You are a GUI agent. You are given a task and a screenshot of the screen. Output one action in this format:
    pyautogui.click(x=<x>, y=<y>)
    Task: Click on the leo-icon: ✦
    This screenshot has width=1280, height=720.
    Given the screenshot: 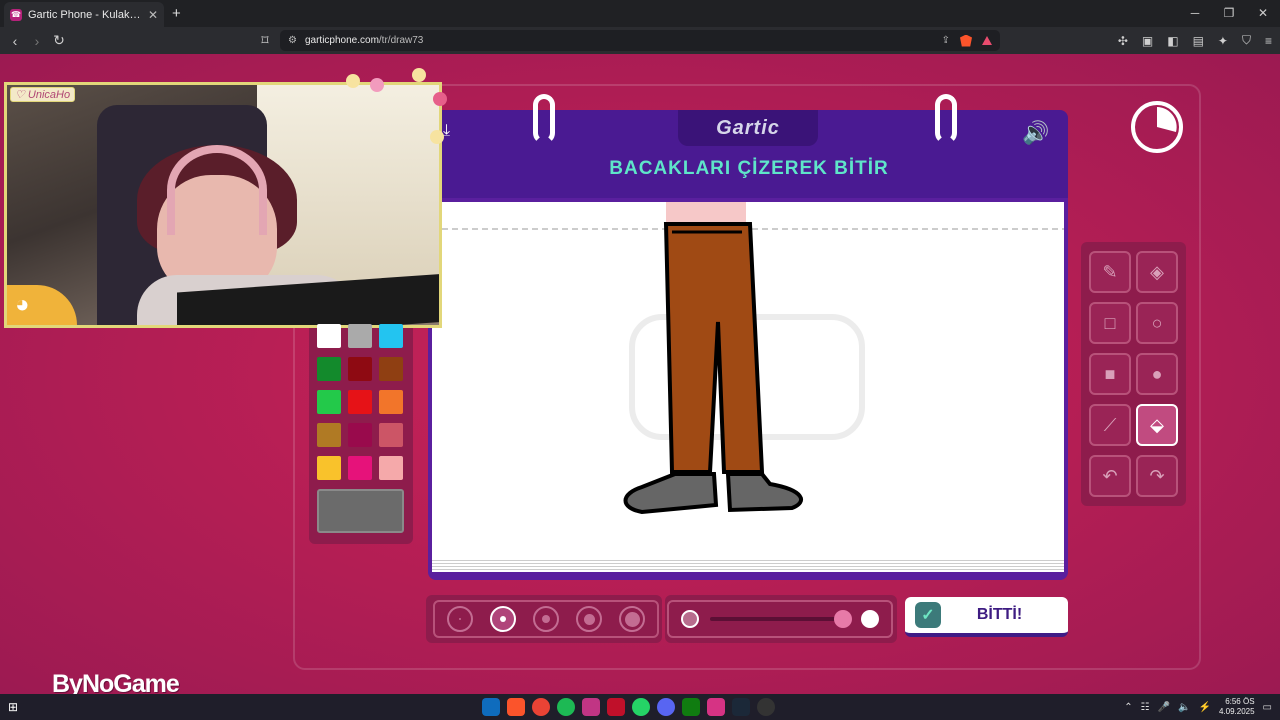 What is the action you would take?
    pyautogui.click(x=1223, y=41)
    